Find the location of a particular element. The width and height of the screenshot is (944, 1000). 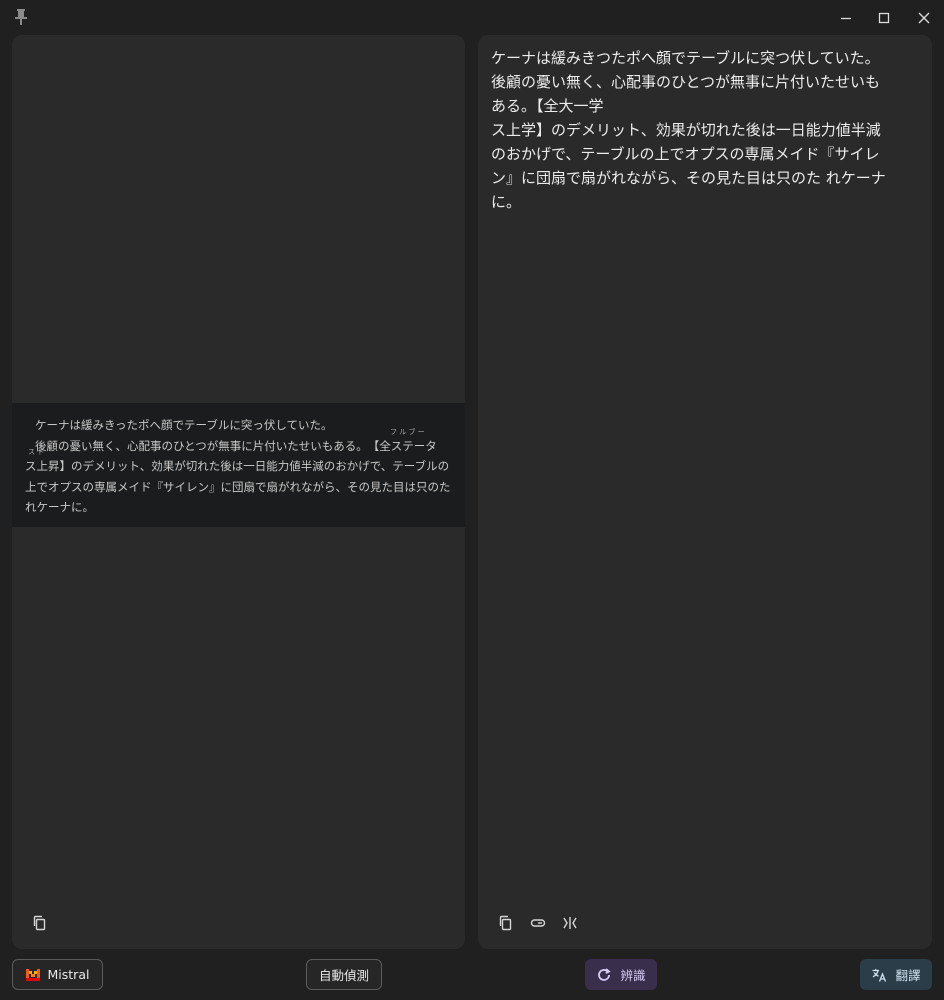

mistral-logo-icon is located at coordinates (32, 974).